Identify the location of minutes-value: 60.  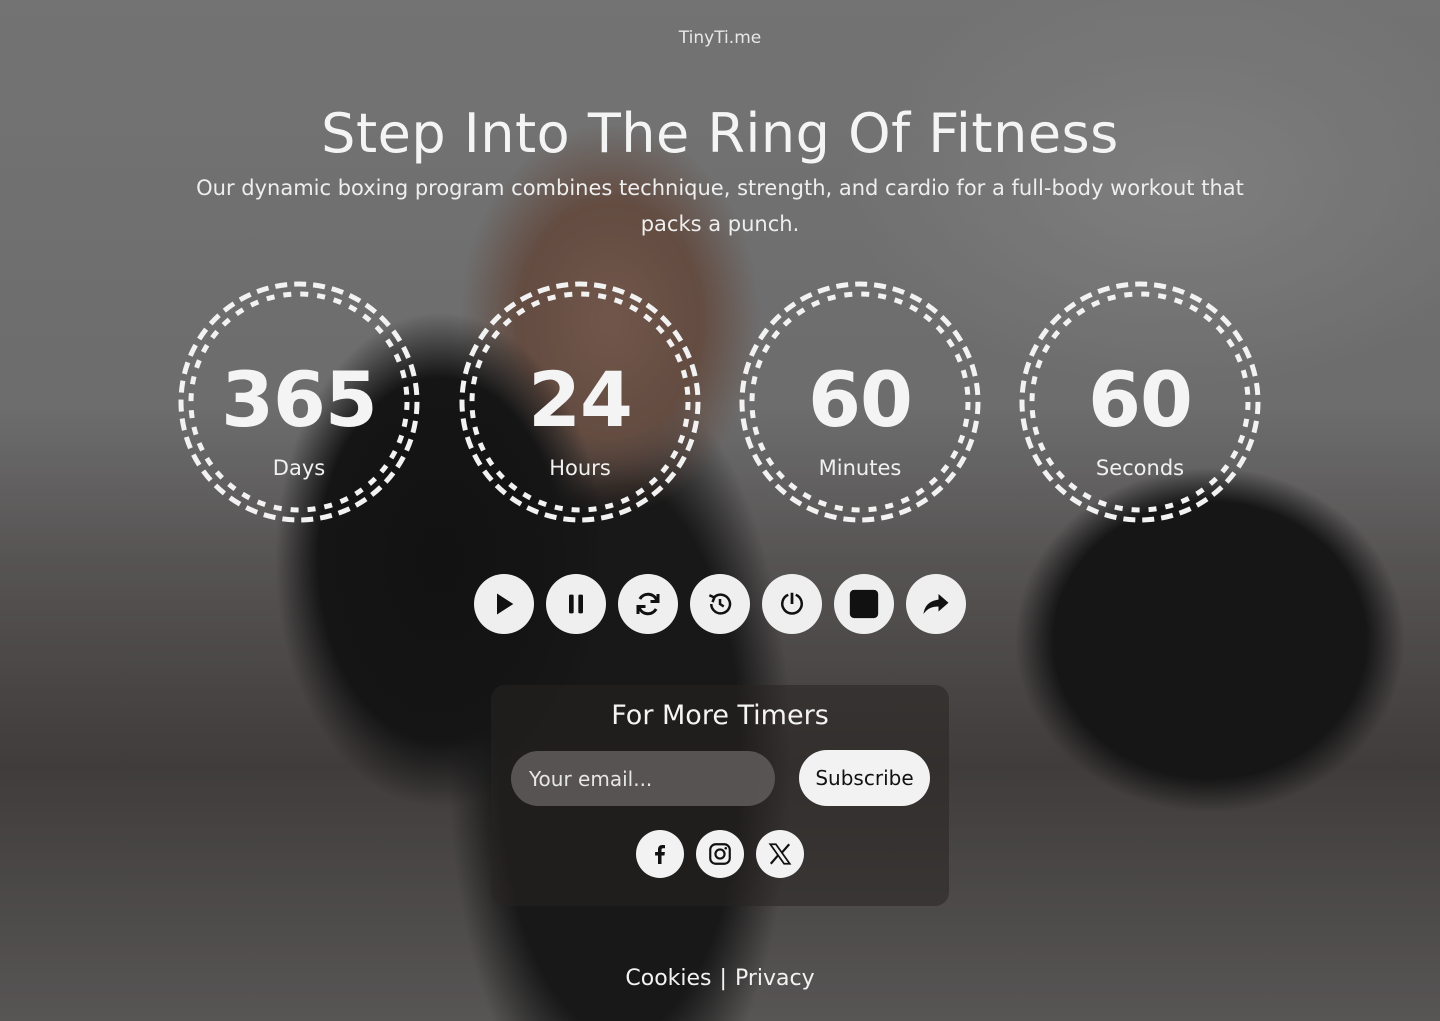
(860, 399).